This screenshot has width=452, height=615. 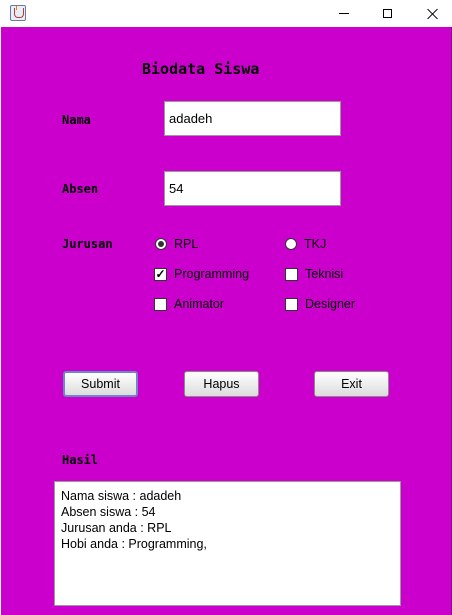 I want to click on checkbox-animator-label: Animator, so click(x=199, y=304).